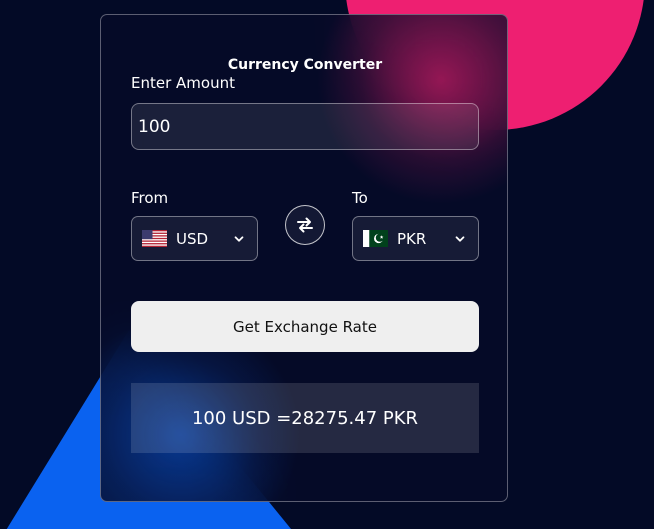 Image resolution: width=654 pixels, height=529 pixels. I want to click on us-flag-icon, so click(154, 238).